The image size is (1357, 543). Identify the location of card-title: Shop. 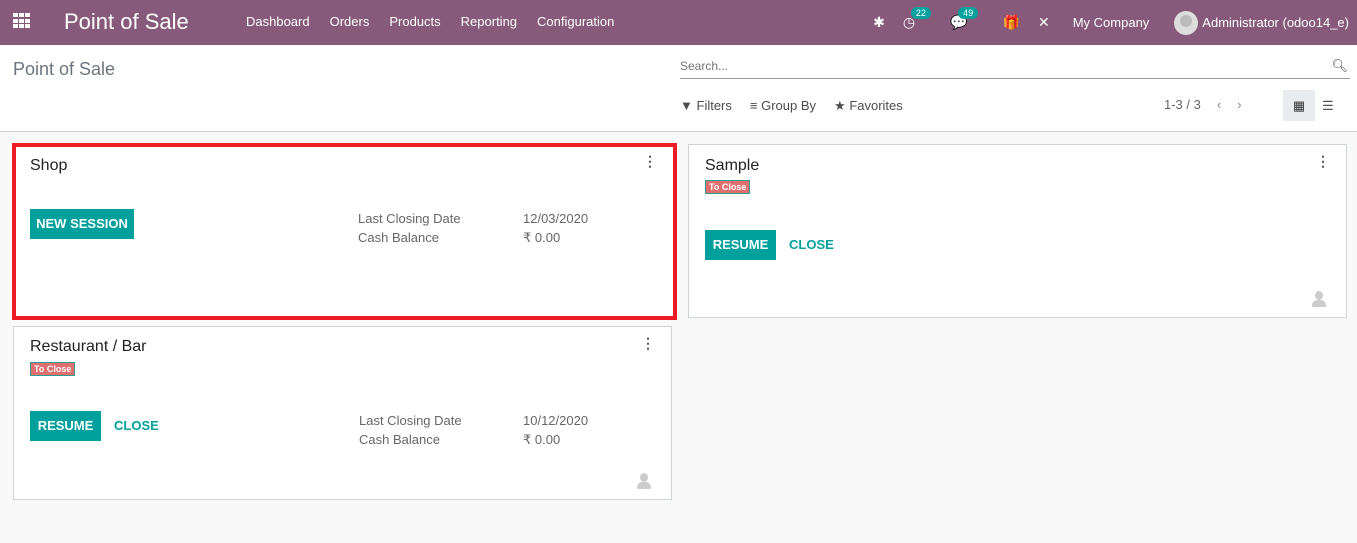
(48, 166).